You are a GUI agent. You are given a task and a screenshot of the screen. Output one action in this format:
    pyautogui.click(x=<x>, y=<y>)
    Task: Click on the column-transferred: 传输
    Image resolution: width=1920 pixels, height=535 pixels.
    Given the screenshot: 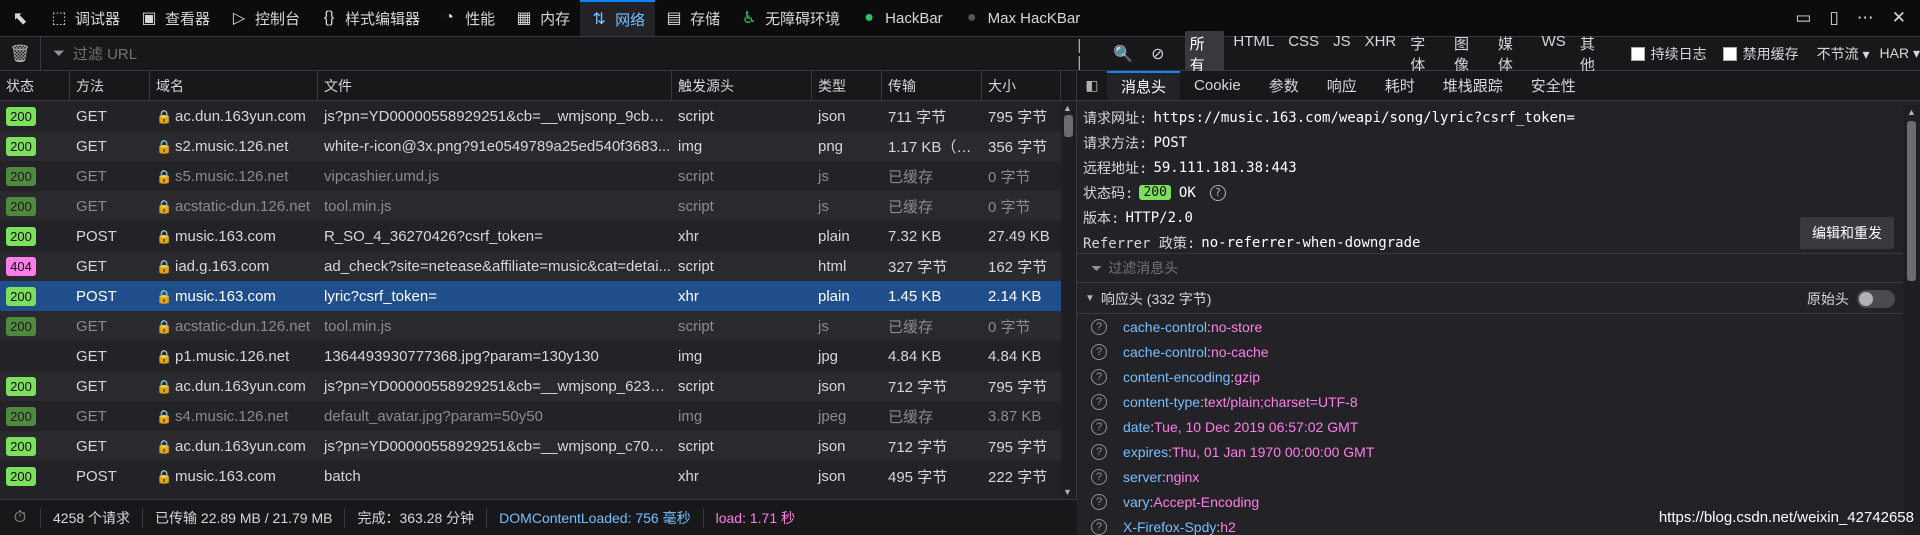 What is the action you would take?
    pyautogui.click(x=932, y=86)
    